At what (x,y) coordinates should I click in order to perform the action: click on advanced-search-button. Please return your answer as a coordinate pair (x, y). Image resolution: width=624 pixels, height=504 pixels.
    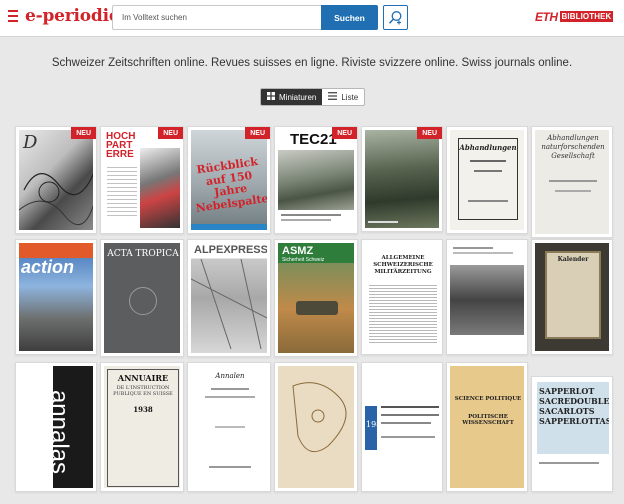
    Looking at the image, I should click on (395, 17).